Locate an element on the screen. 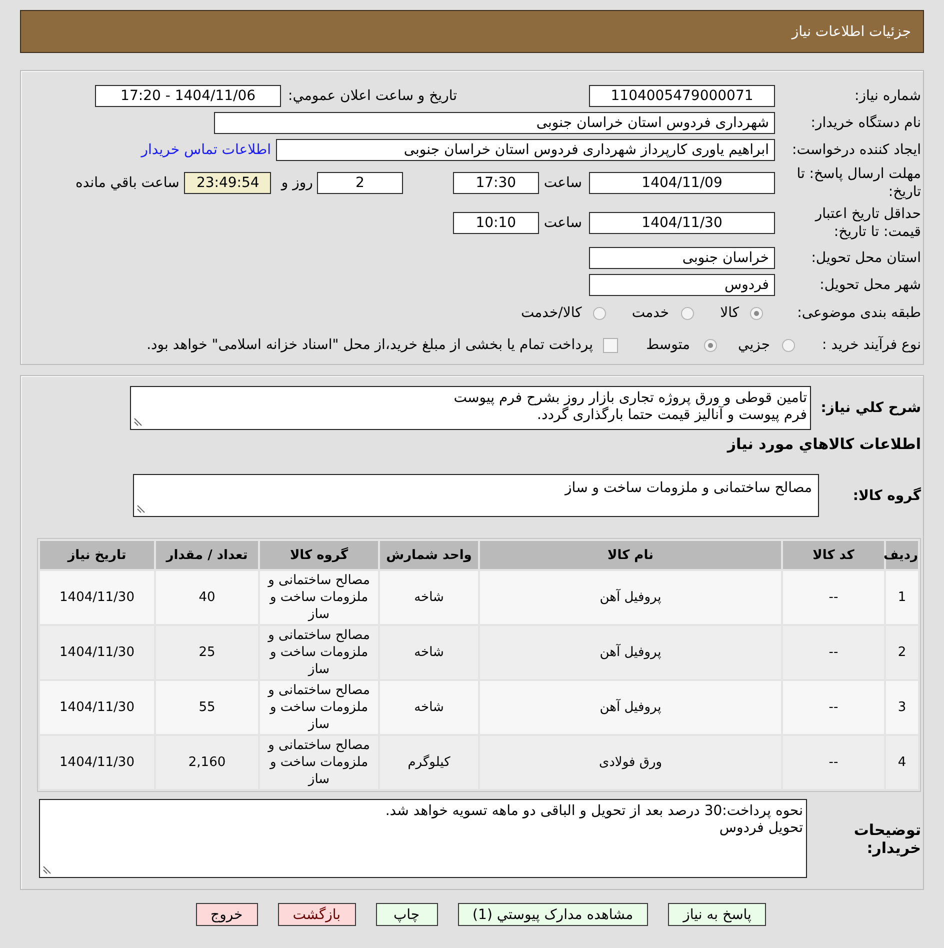  action-button: مشاهده مدارک پیوستي (1) is located at coordinates (553, 914).